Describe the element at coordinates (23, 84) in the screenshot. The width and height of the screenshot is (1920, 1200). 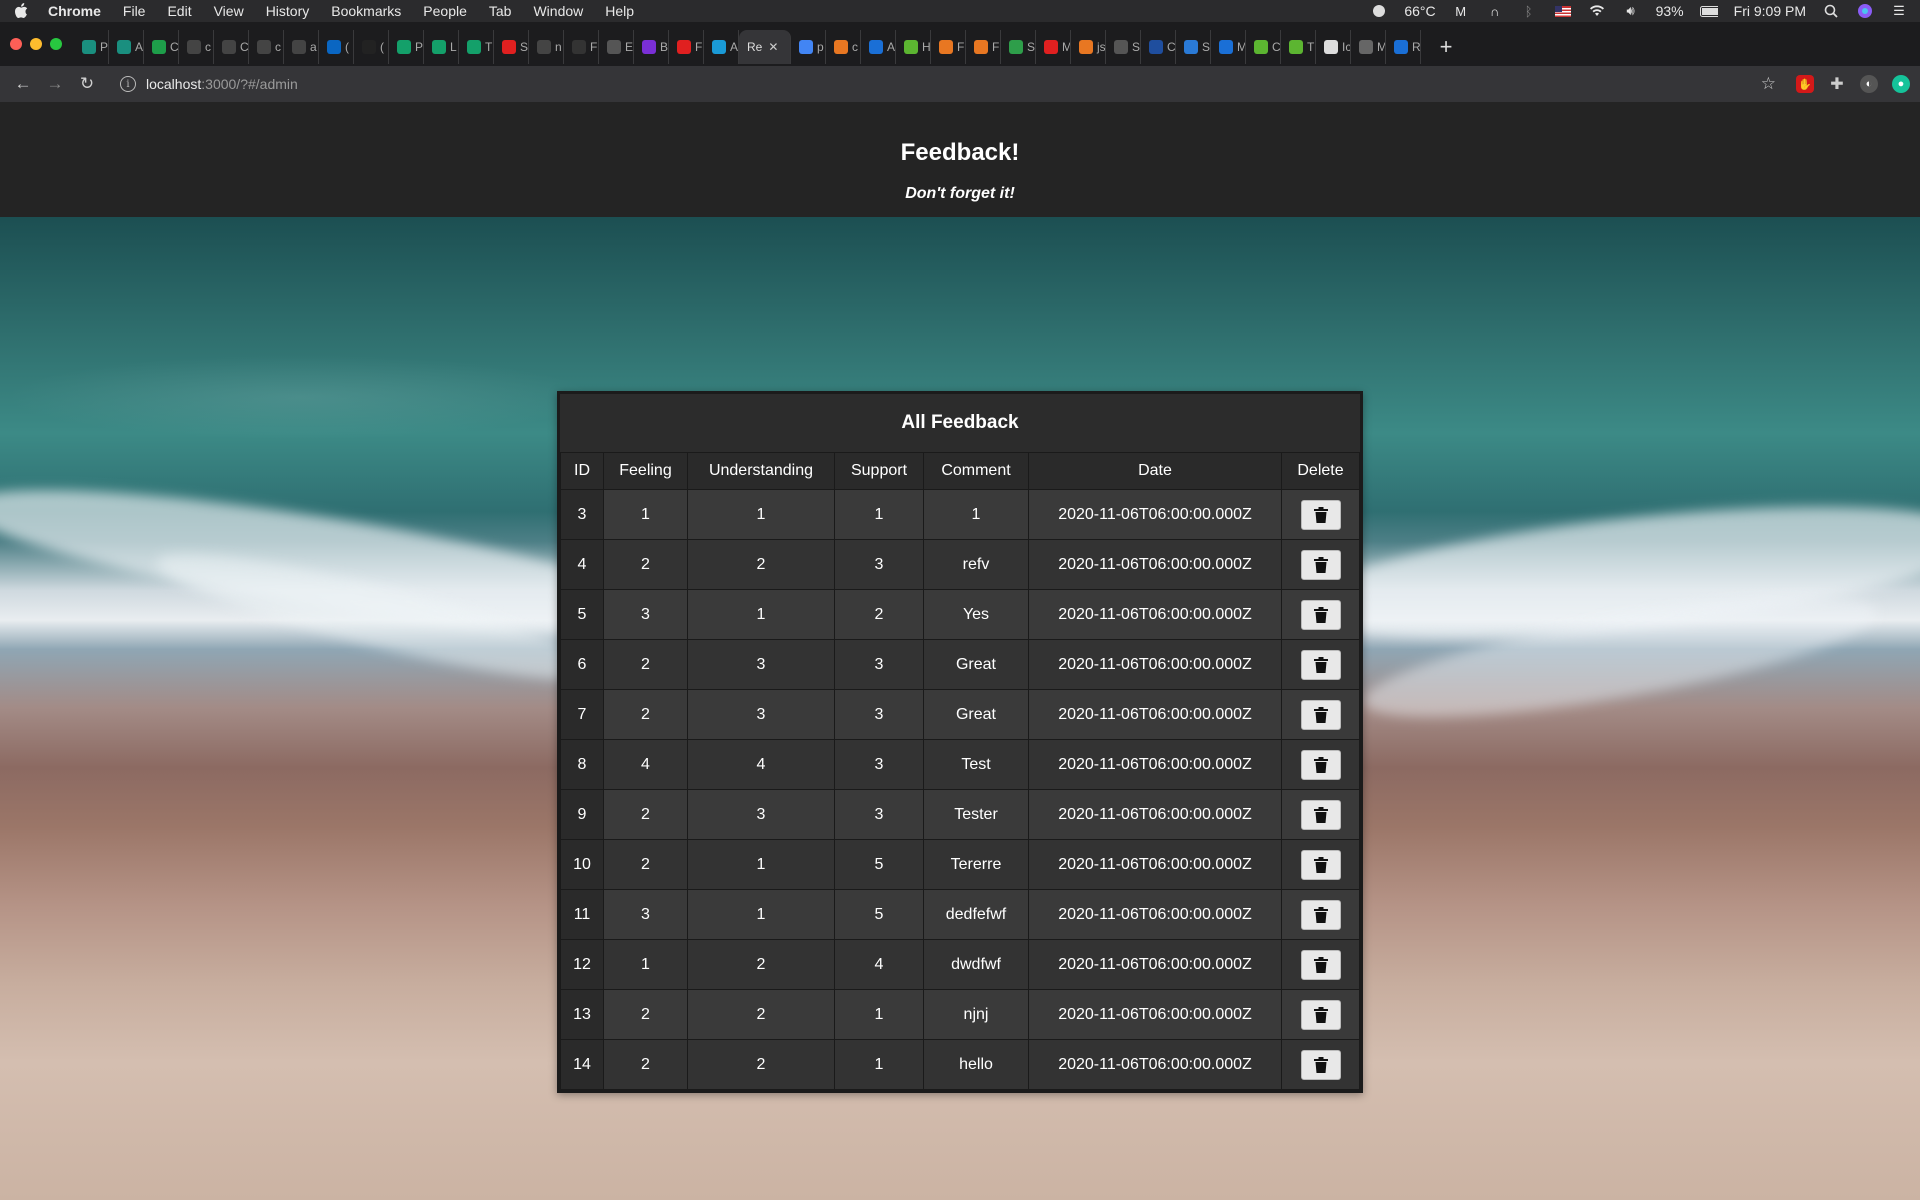
I see `back-button: ←` at that location.